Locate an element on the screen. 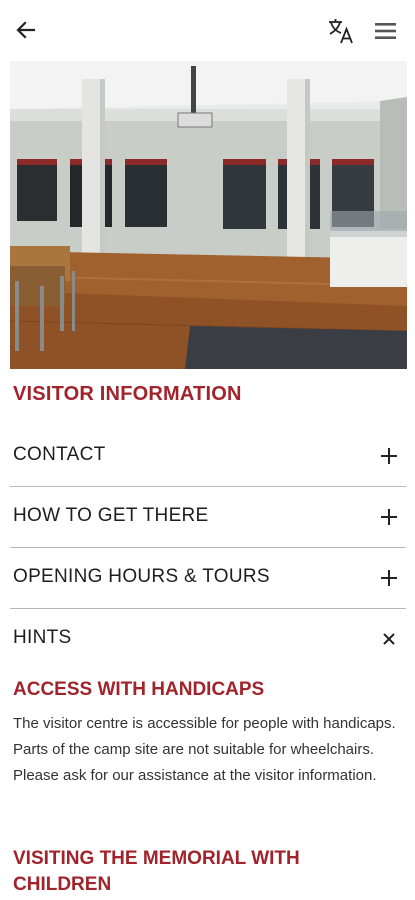  arrow-left-icon is located at coordinates (26, 30).